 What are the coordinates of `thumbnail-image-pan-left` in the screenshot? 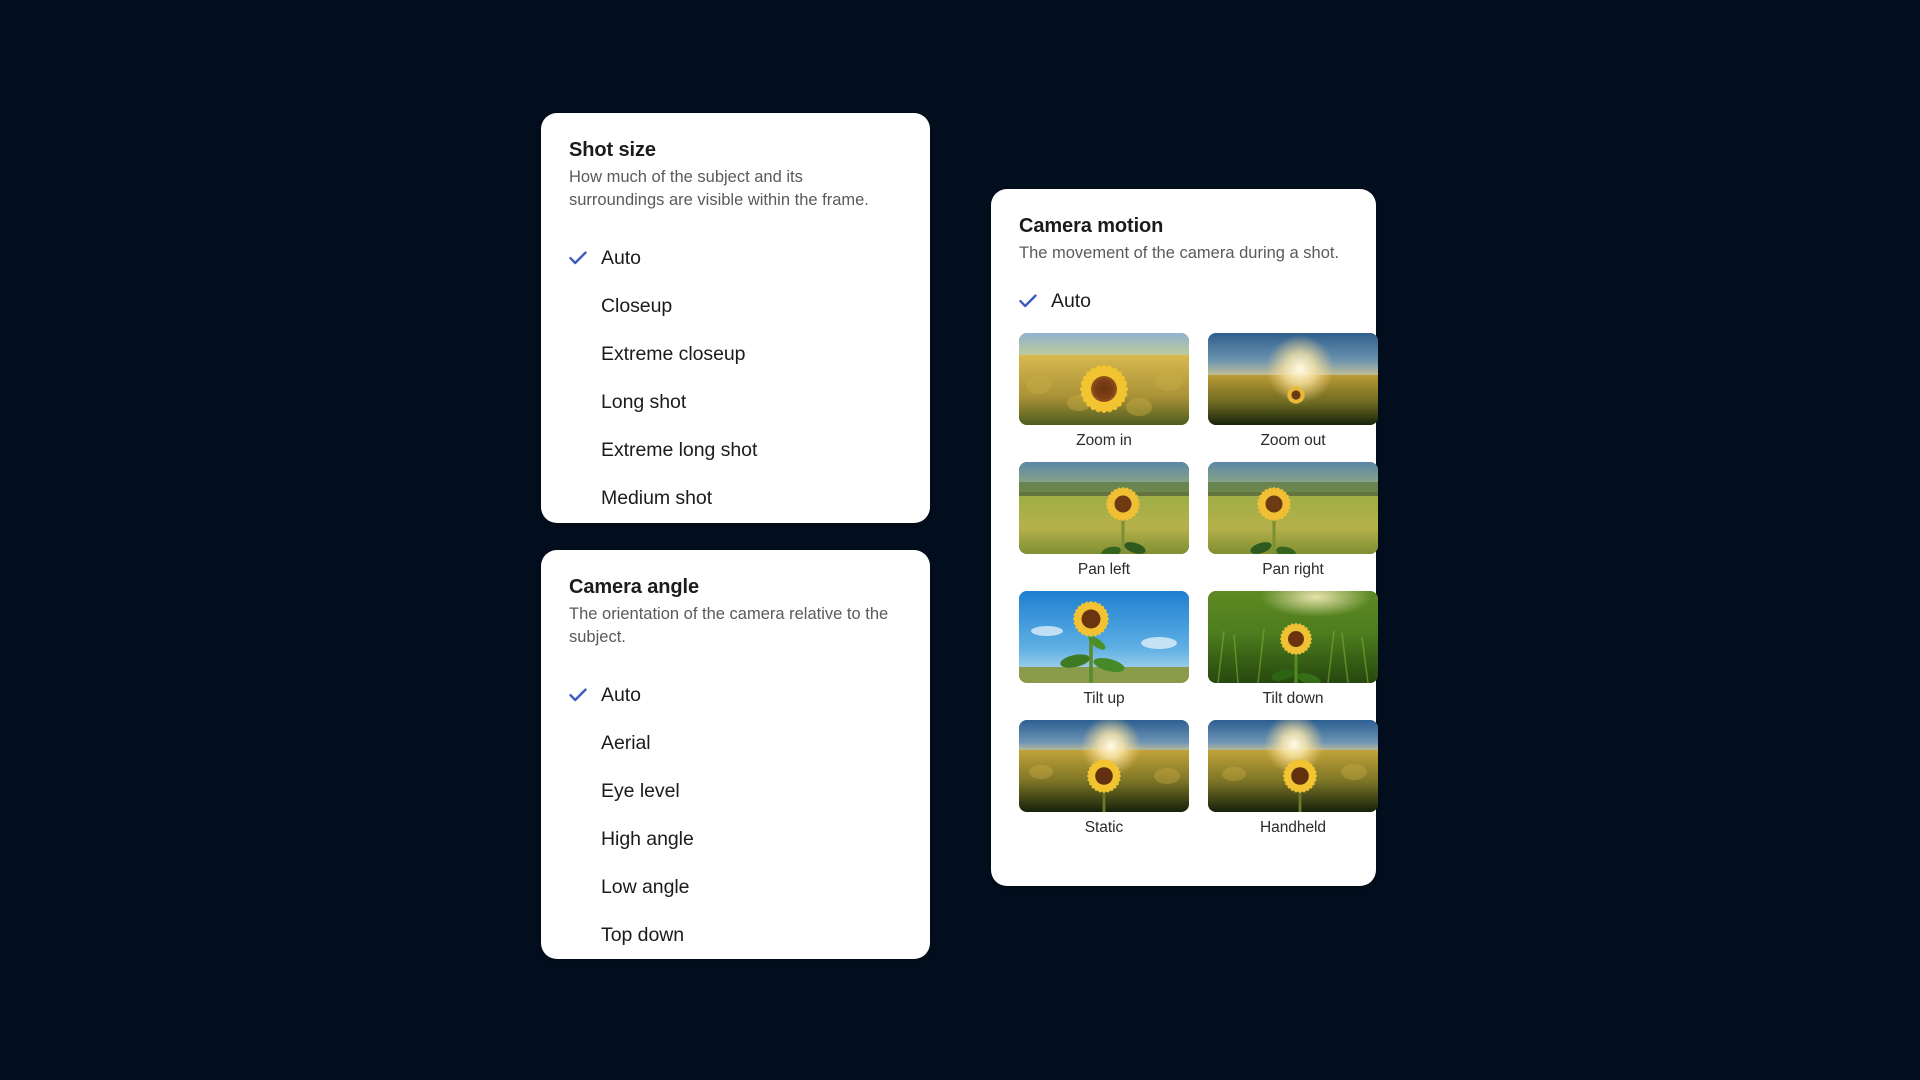 It's located at (1104, 508).